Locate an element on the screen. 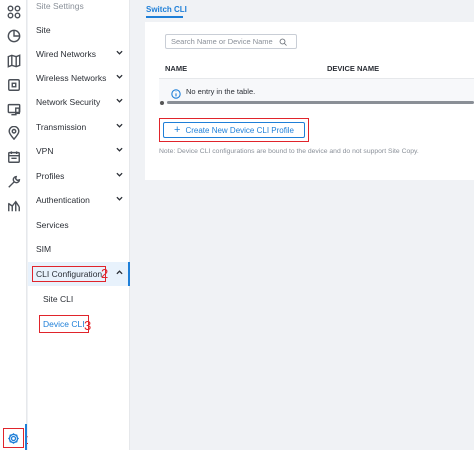  icon-rail is located at coordinates (13, 225).